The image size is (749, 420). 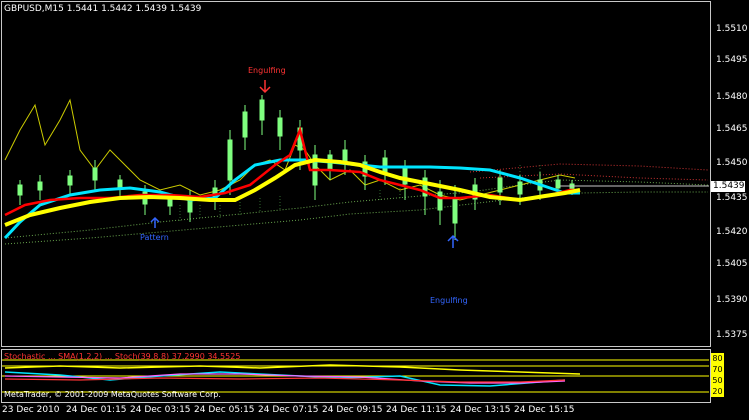 I want to click on price-label: 1.5480, so click(x=732, y=97).